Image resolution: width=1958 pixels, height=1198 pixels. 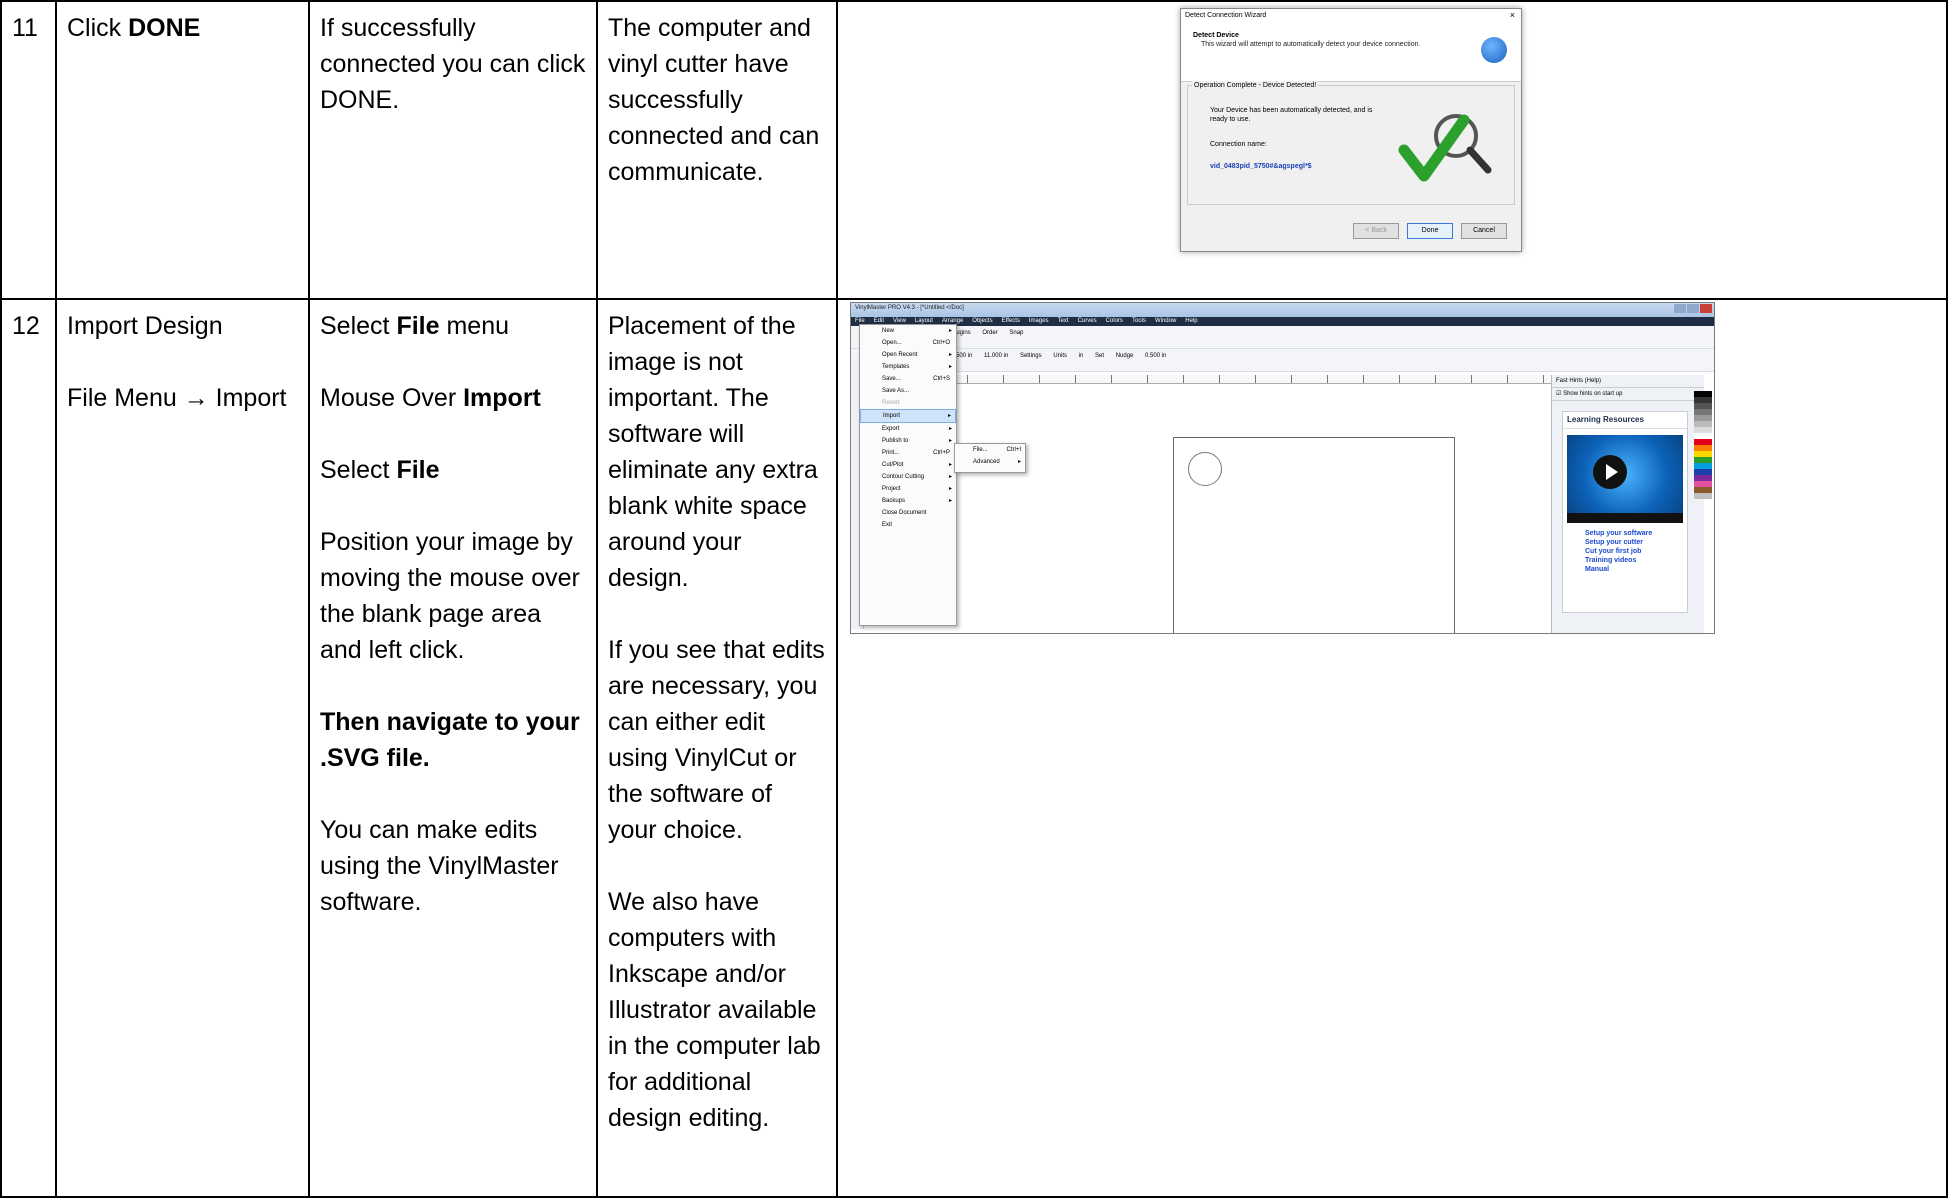 I want to click on connection-value: vid_0483pid_5750#&agspegl*$, so click(x=1261, y=166).